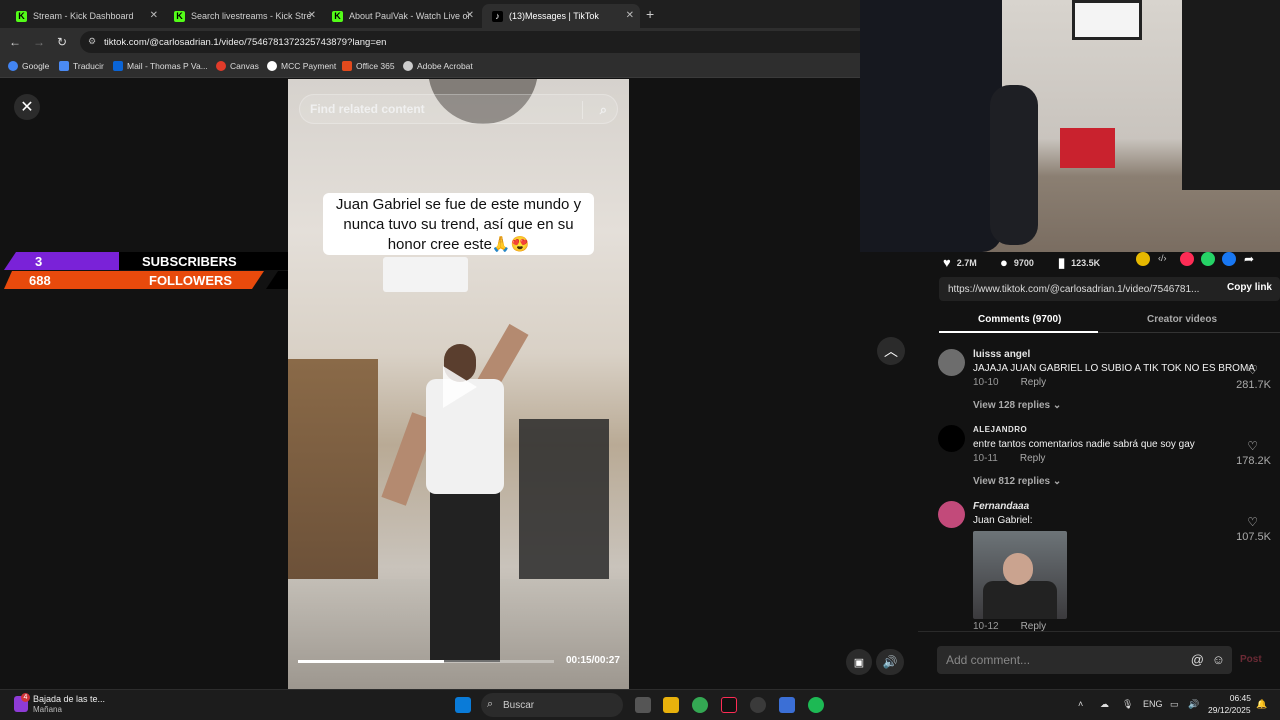 Image resolution: width=1280 pixels, height=720 pixels. Describe the element at coordinates (519, 705) in the screenshot. I see `taskbar-search-label: Buscar` at that location.